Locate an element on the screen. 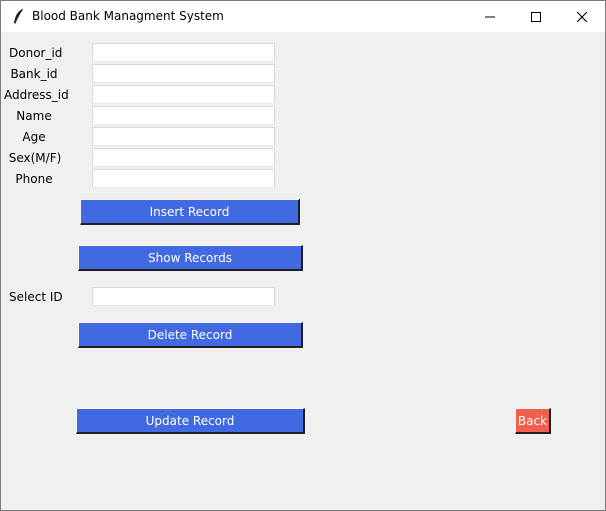 Image resolution: width=606 pixels, height=511 pixels. name-input is located at coordinates (183, 115).